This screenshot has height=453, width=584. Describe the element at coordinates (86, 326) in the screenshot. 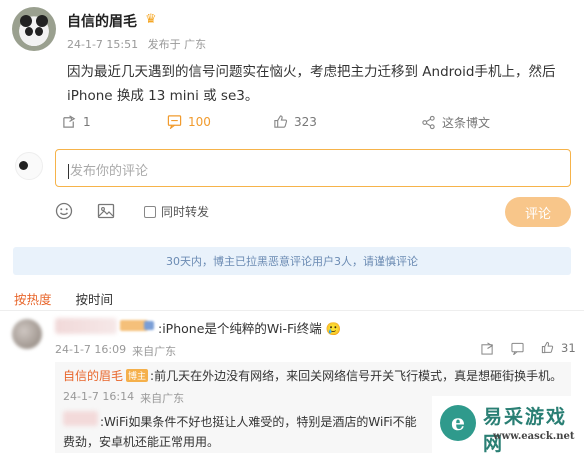

I see `commenter-name-redacted` at that location.